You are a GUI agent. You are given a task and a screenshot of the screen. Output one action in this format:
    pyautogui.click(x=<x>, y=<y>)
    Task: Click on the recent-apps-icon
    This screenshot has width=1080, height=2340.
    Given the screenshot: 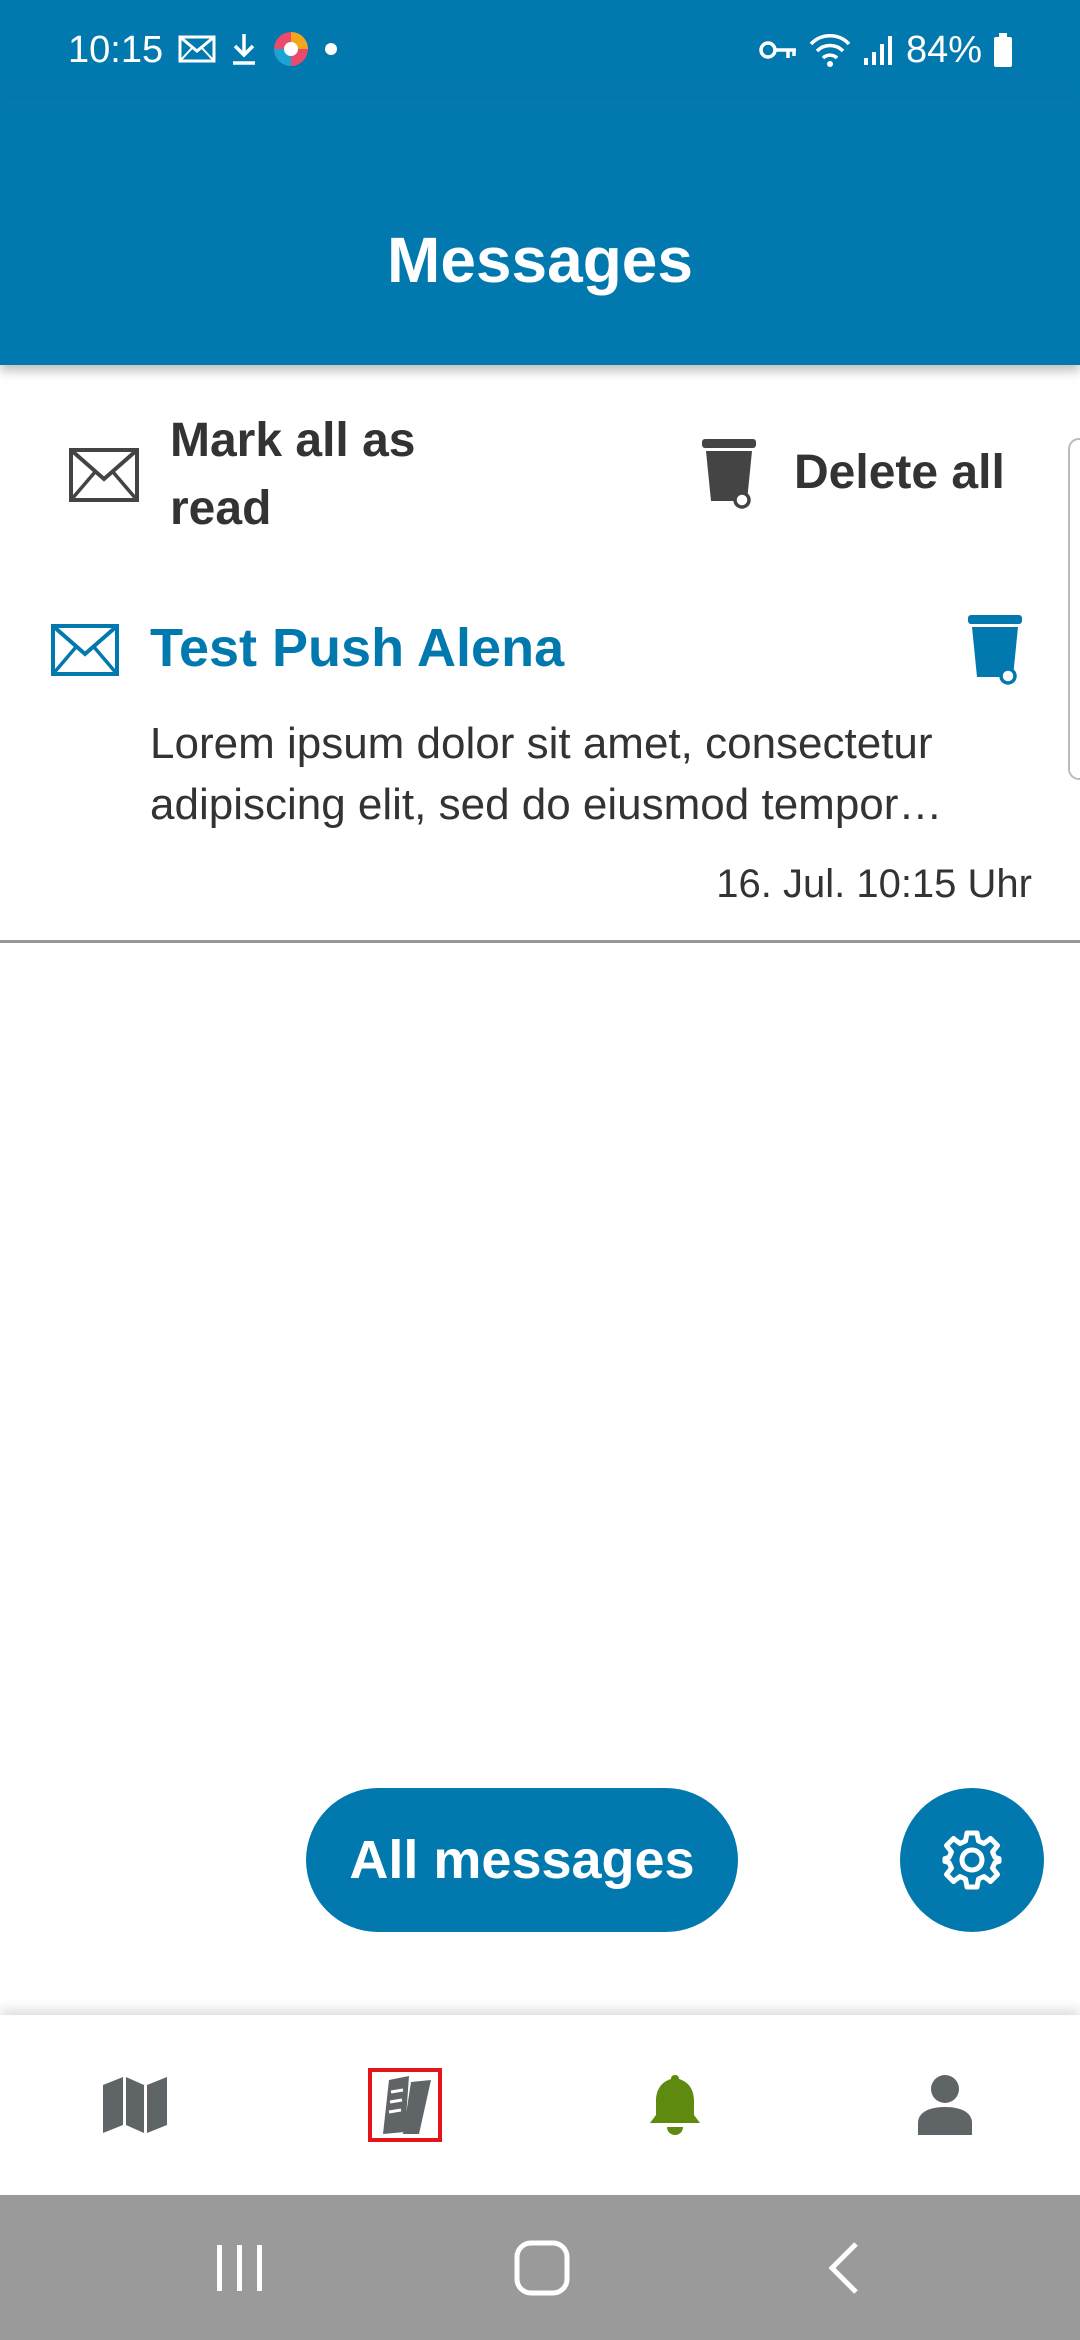 What is the action you would take?
    pyautogui.click(x=239, y=2267)
    